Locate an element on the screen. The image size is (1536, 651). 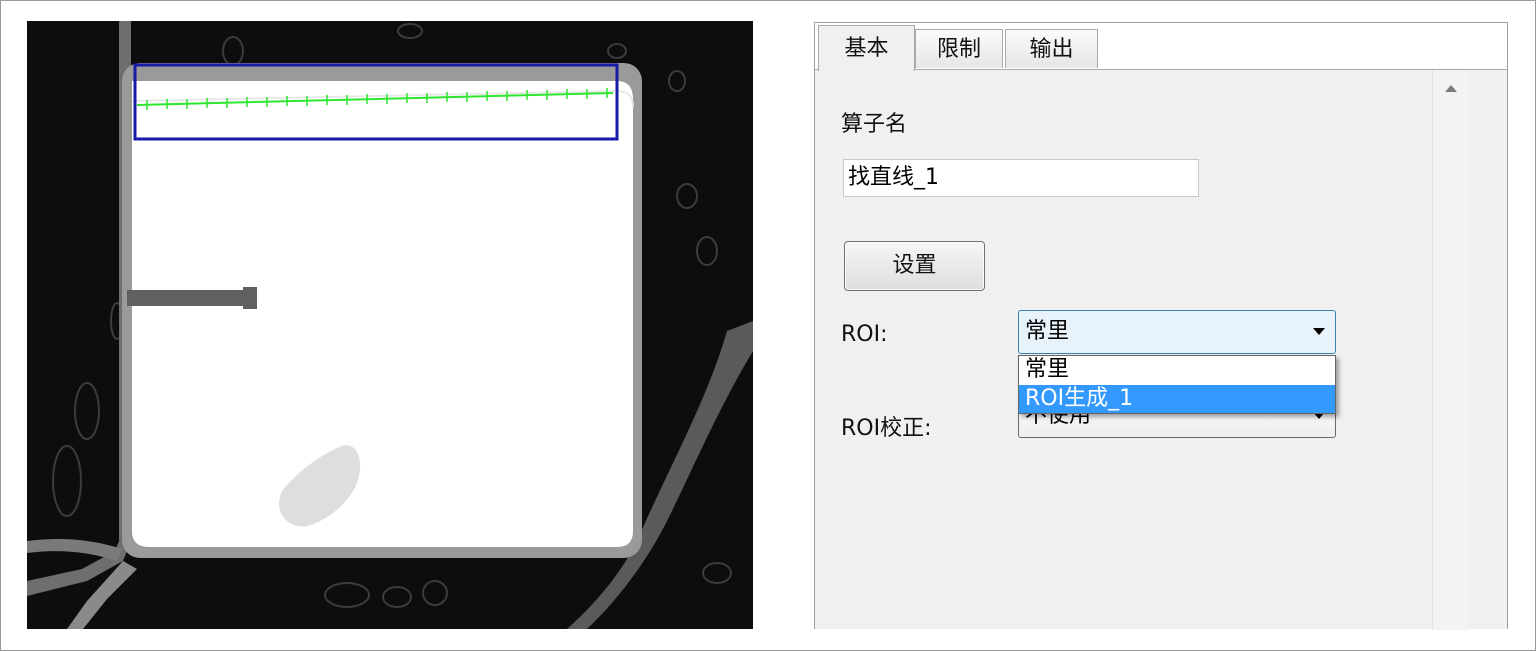
triangle-up-icon is located at coordinates (1451, 88).